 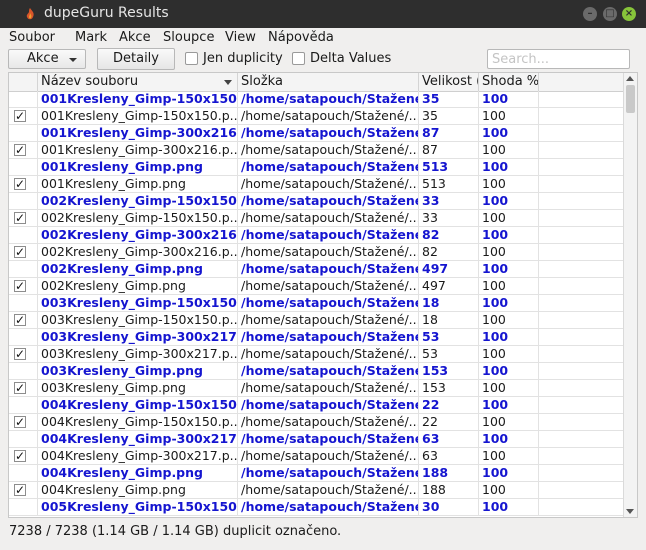 What do you see at coordinates (342, 60) in the screenshot?
I see `delta-values-toggle: Delta Values` at bounding box center [342, 60].